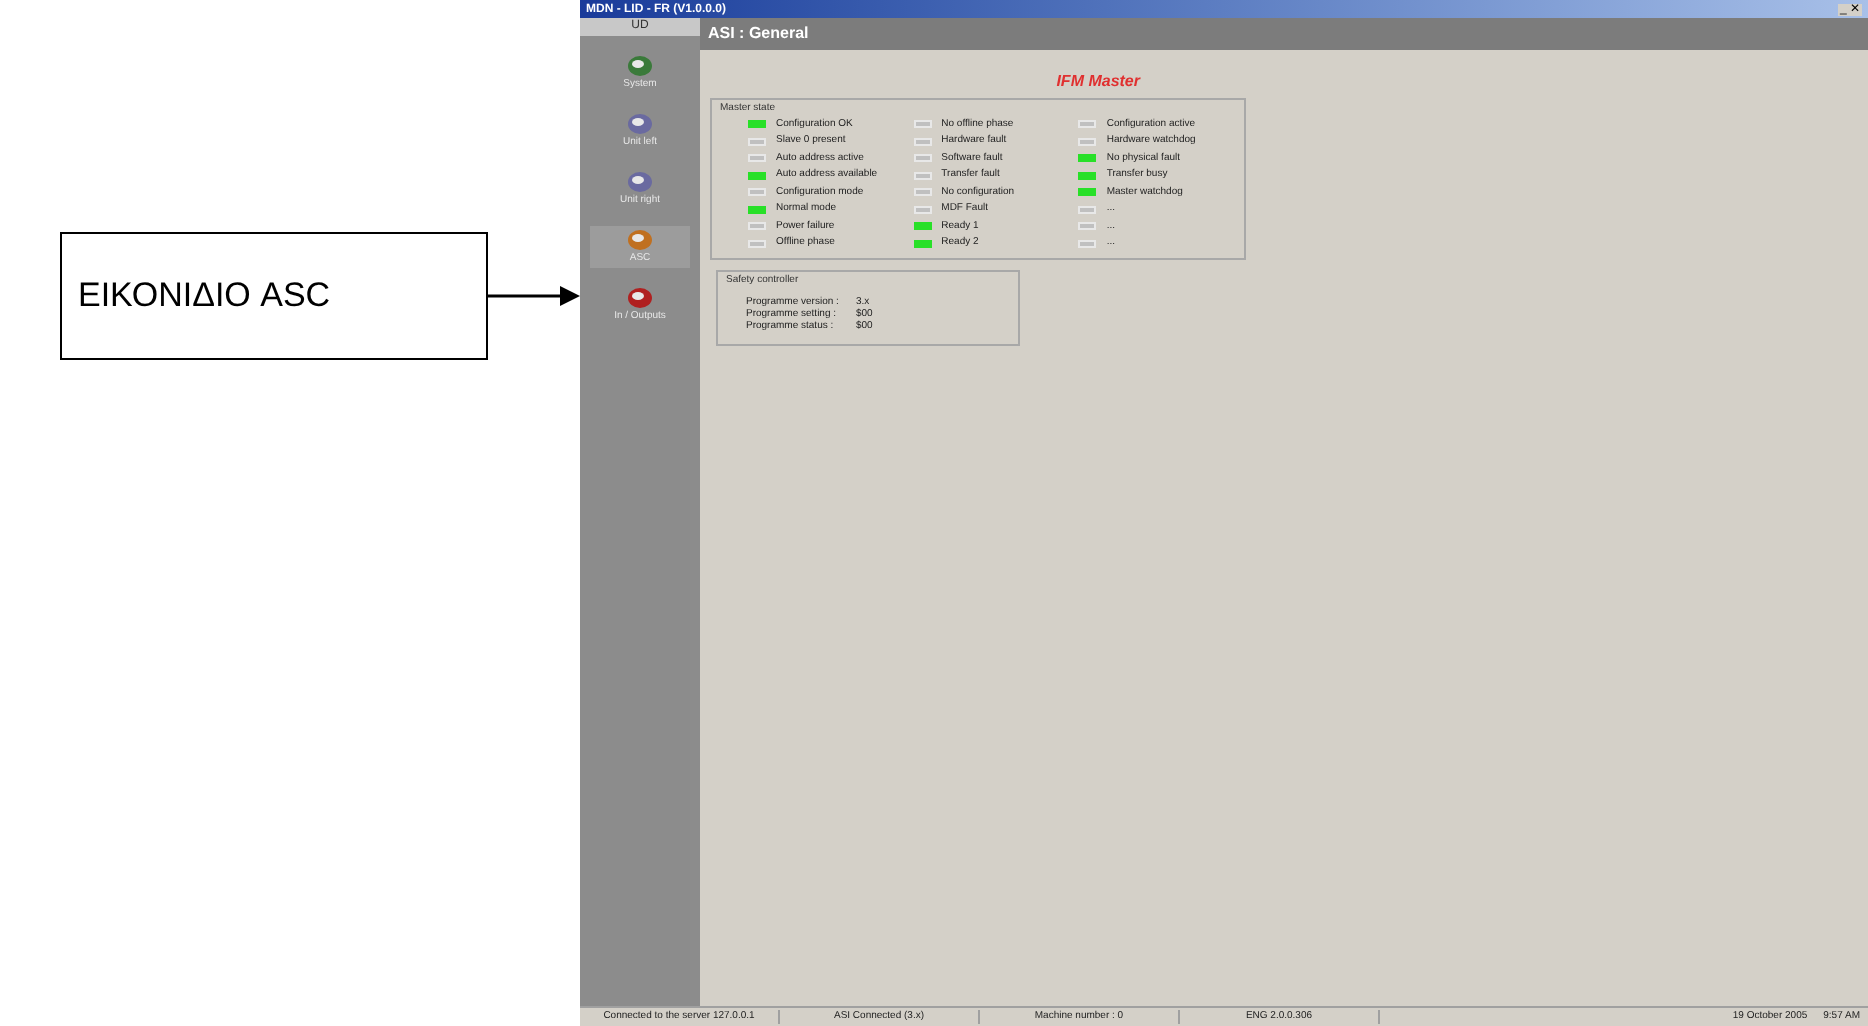 The image size is (1868, 1026). Describe the element at coordinates (274, 296) in the screenshot. I see `callout-box: ΕΙΚΟΝΙΔΙΟ ASC` at that location.